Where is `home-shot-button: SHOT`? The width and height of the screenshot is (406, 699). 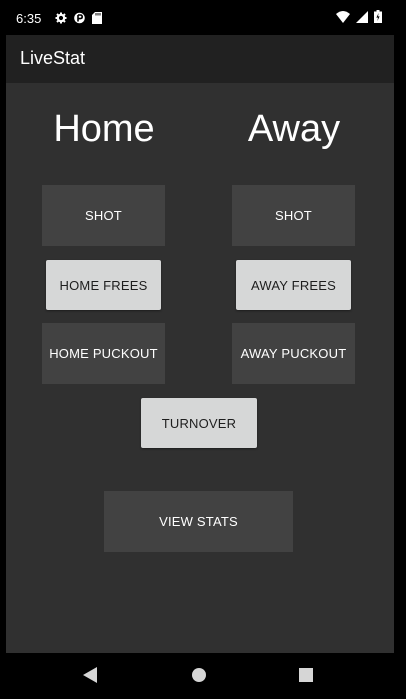
home-shot-button: SHOT is located at coordinates (103, 215).